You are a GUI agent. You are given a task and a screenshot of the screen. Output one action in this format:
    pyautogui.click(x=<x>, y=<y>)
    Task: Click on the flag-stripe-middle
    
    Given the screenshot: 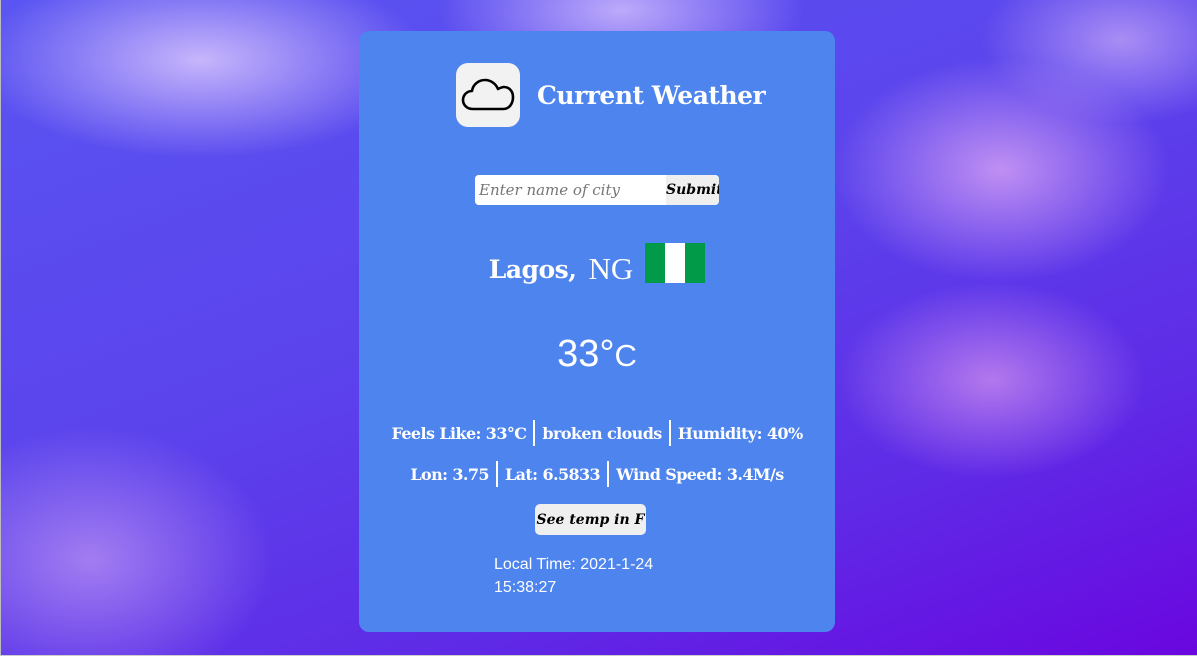 What is the action you would take?
    pyautogui.click(x=675, y=263)
    